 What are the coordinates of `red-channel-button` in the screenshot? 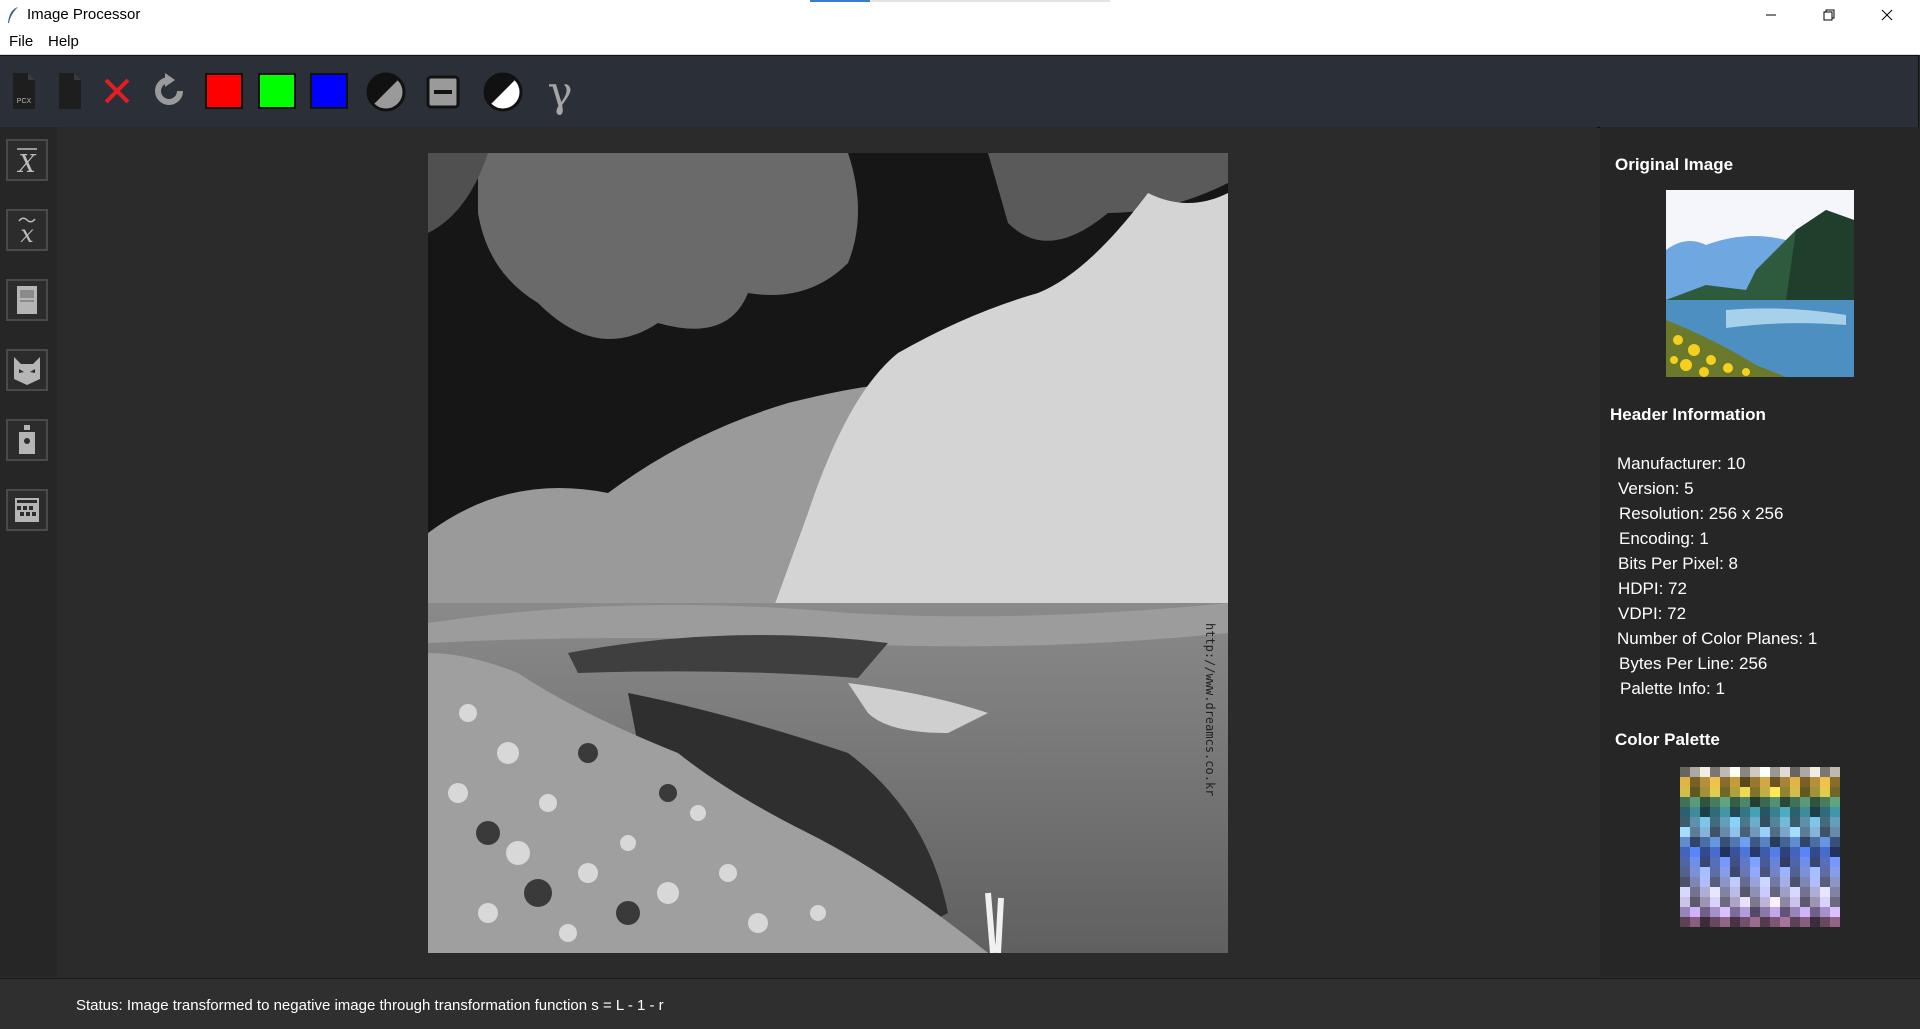 It's located at (224, 91).